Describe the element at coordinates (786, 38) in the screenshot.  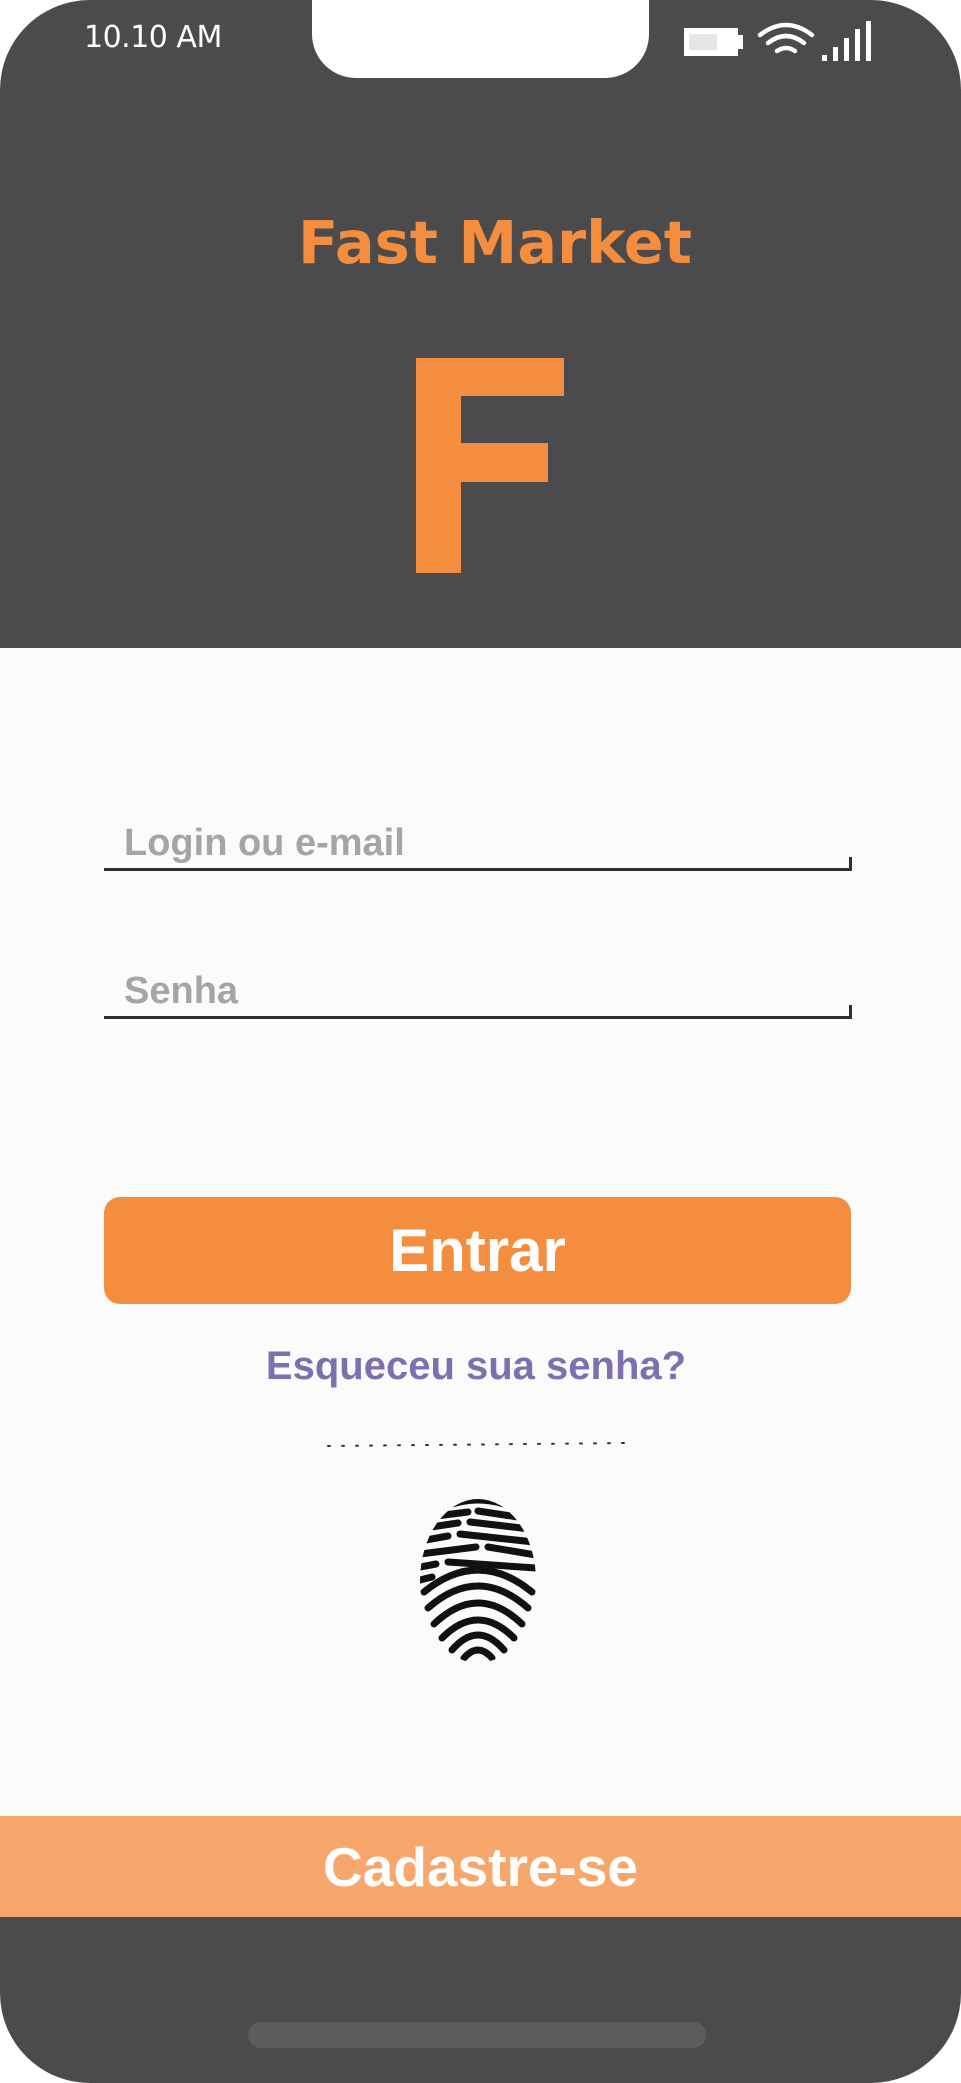
I see `wifi-icon` at that location.